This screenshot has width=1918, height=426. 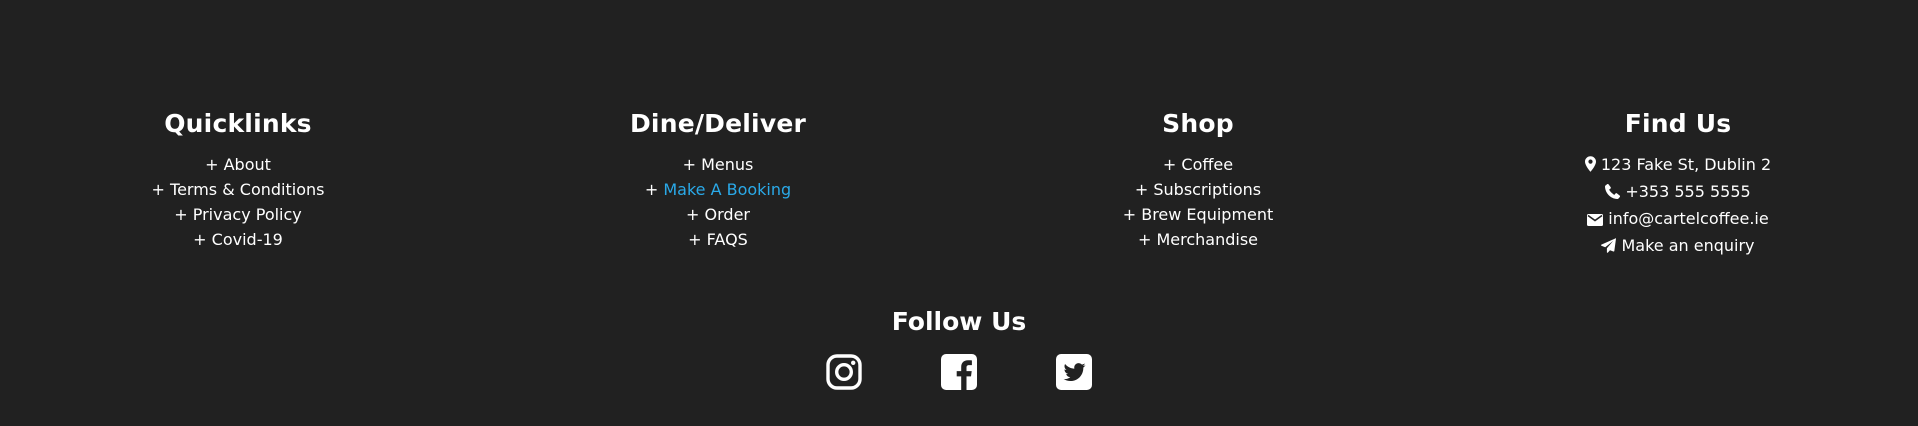 I want to click on follow-us-heading: Follow Us, so click(x=959, y=321).